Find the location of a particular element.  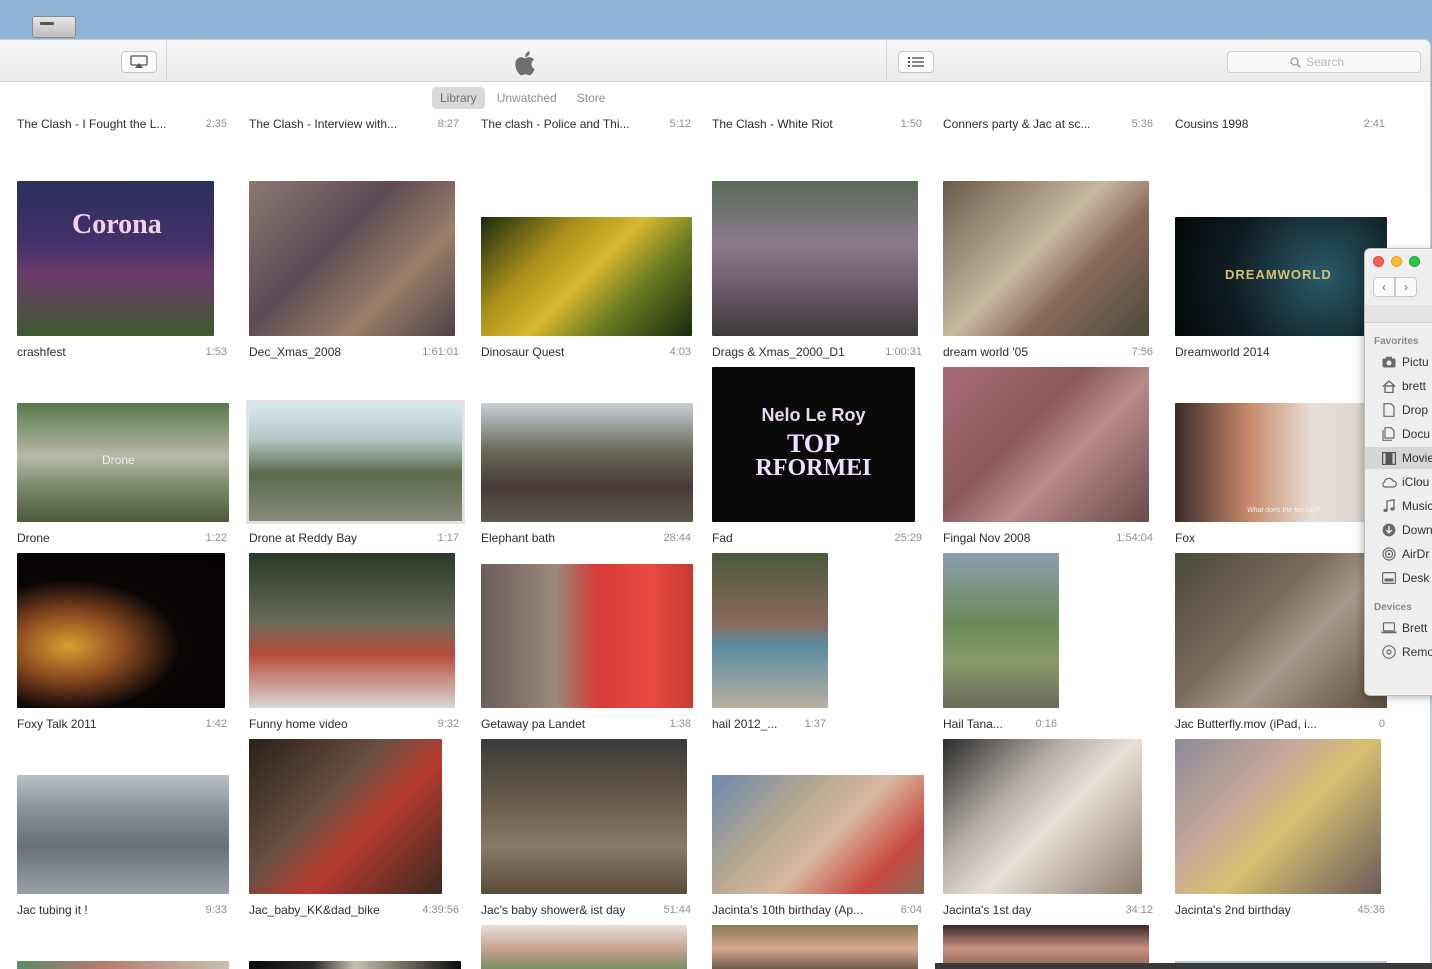

movie-duration: 8:27 is located at coordinates (448, 124).